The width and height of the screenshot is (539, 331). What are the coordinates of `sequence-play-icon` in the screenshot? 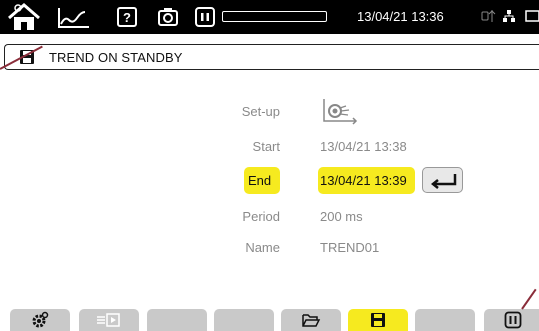 It's located at (109, 320).